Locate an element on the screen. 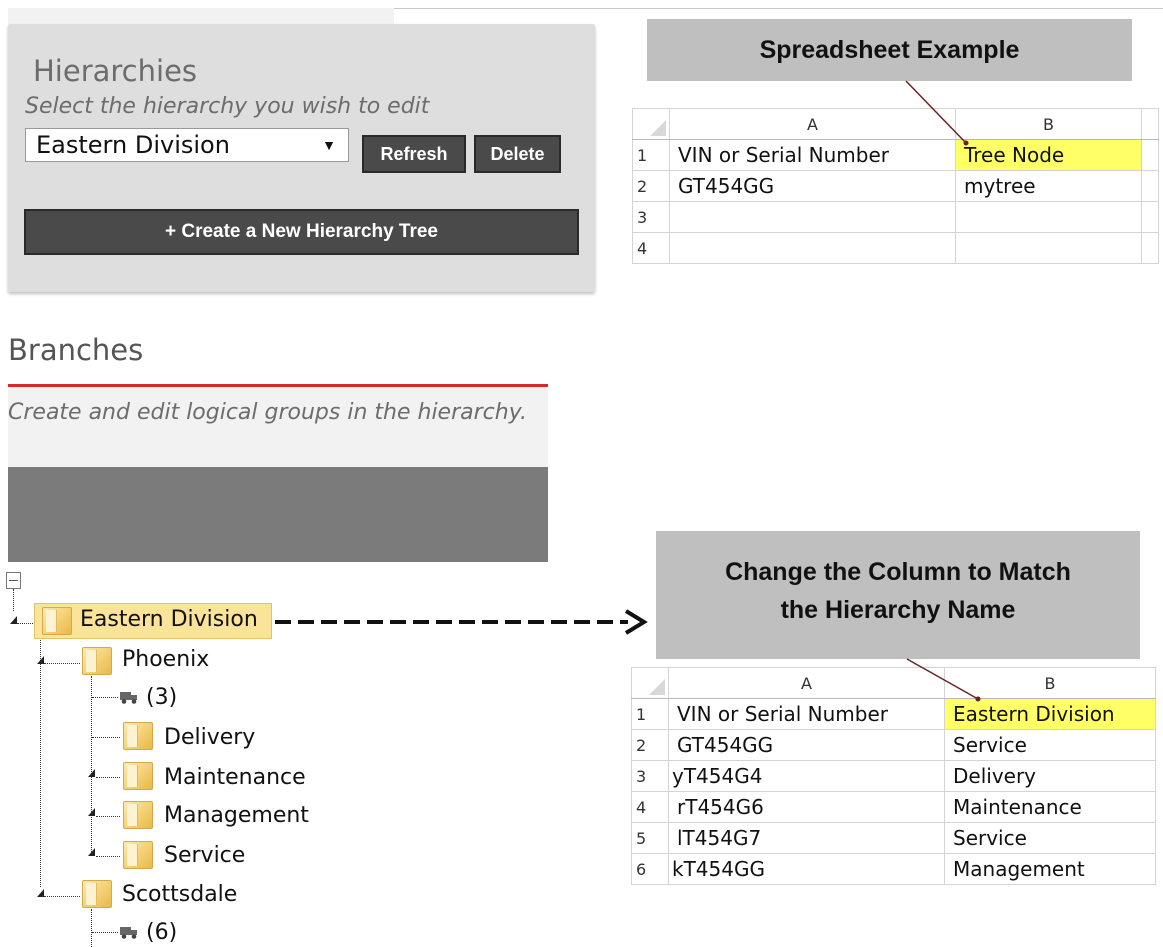 The height and width of the screenshot is (947, 1163). arrow-head-icon is located at coordinates (636, 622).